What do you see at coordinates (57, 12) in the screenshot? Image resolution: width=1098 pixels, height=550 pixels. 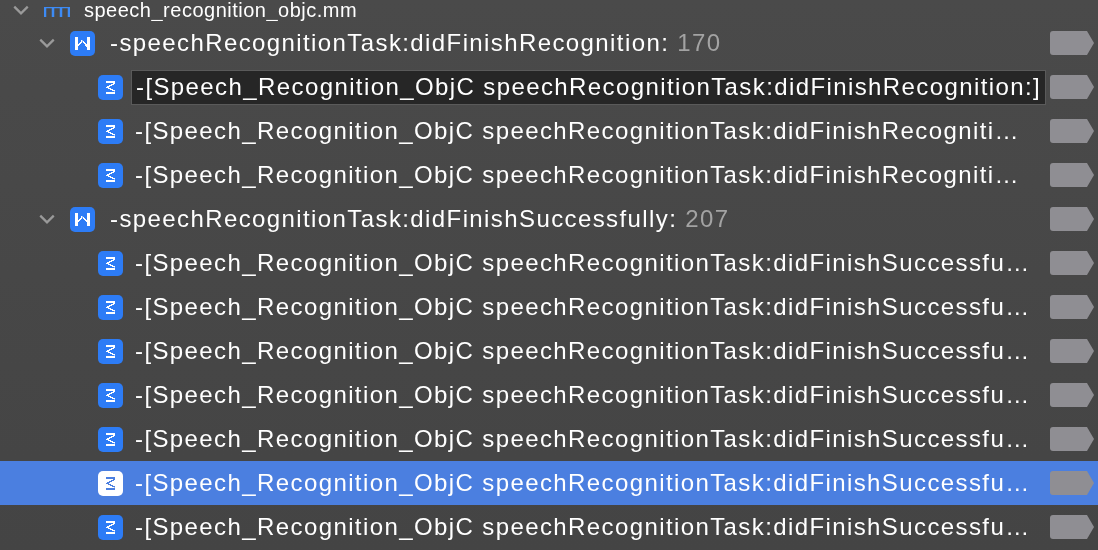 I see `file-icon` at bounding box center [57, 12].